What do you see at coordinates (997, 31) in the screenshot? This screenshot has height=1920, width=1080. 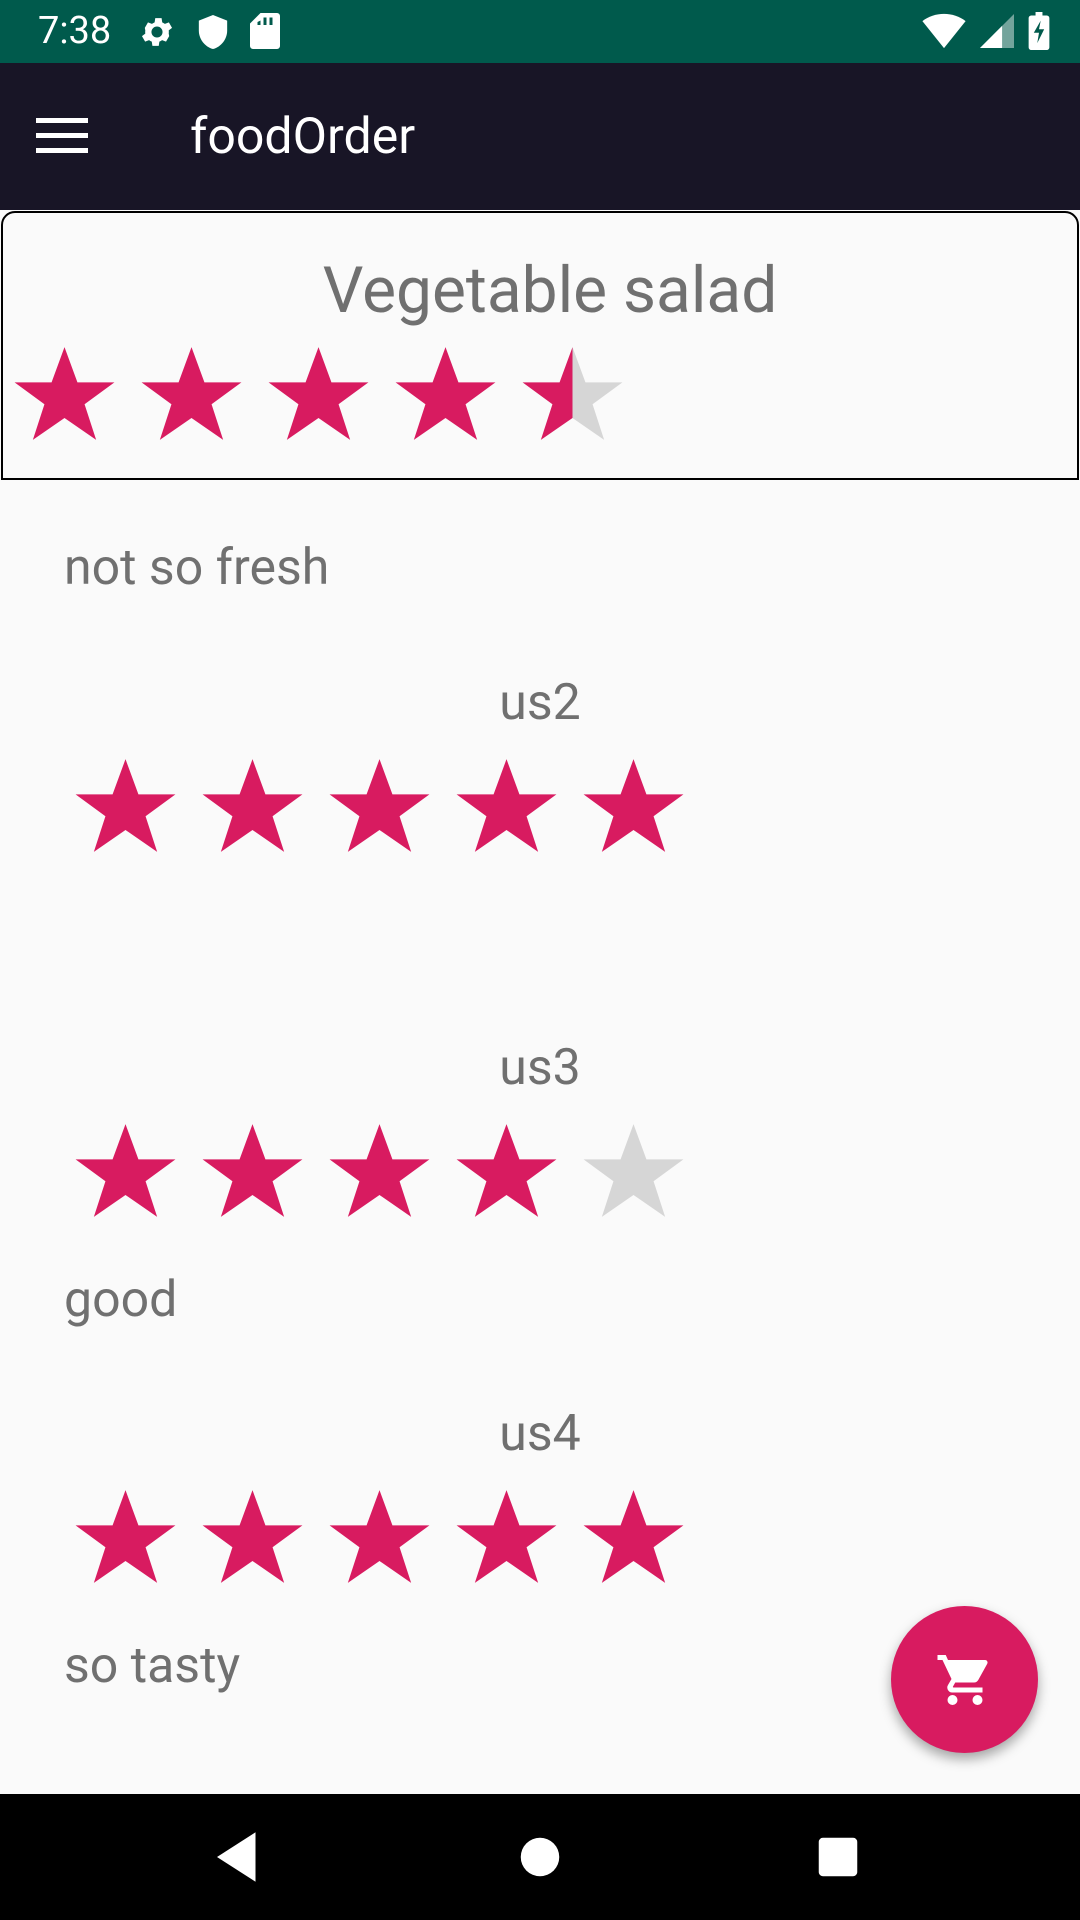 I see `signal-icon` at bounding box center [997, 31].